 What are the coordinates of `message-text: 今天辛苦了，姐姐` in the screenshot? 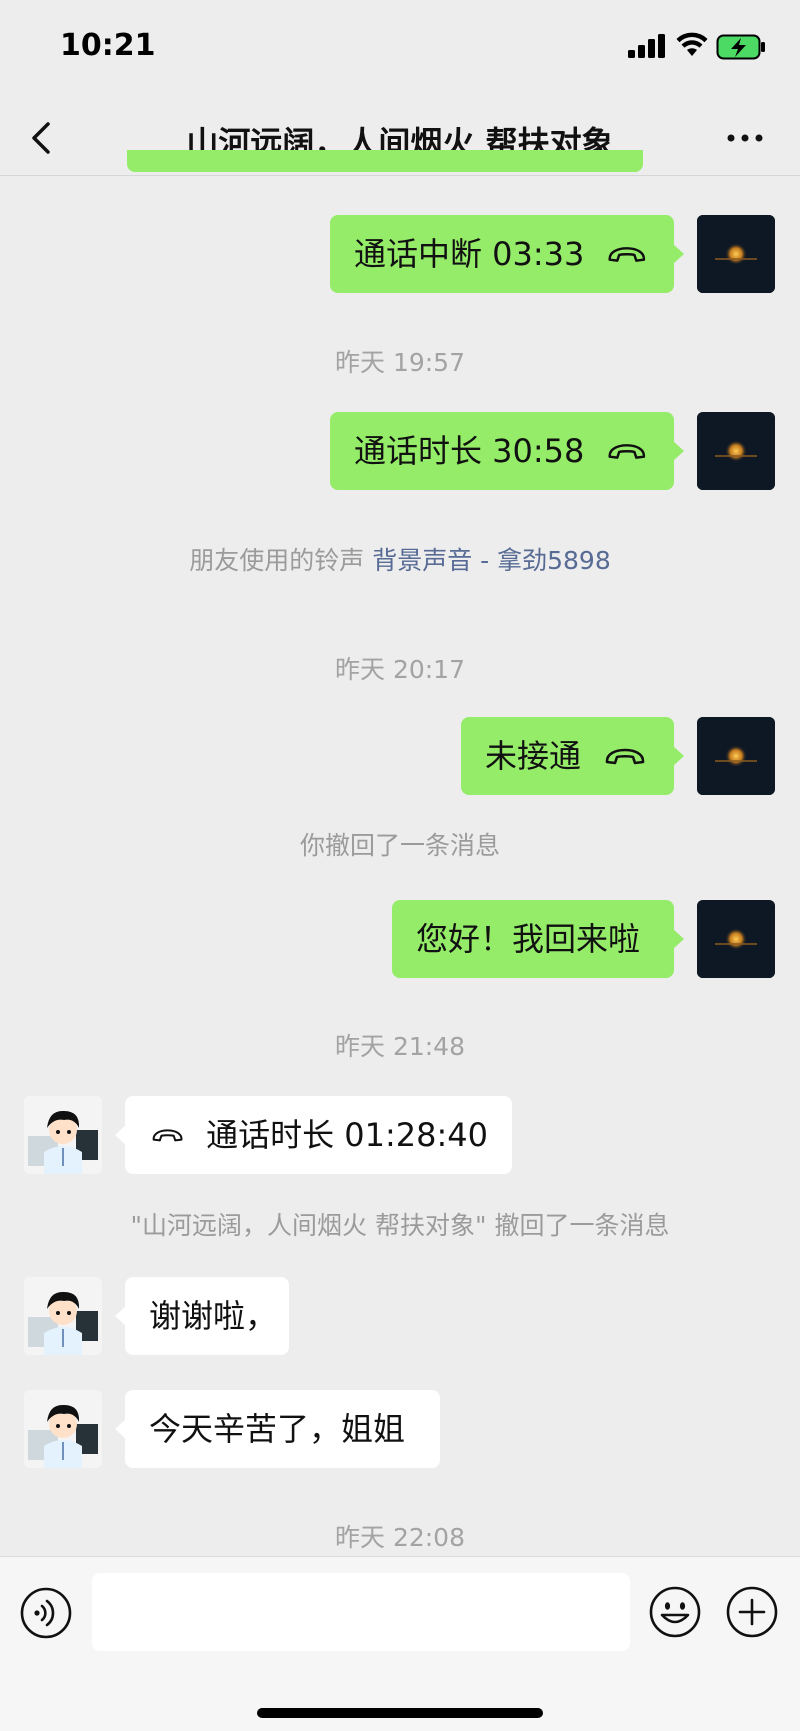 It's located at (277, 1429).